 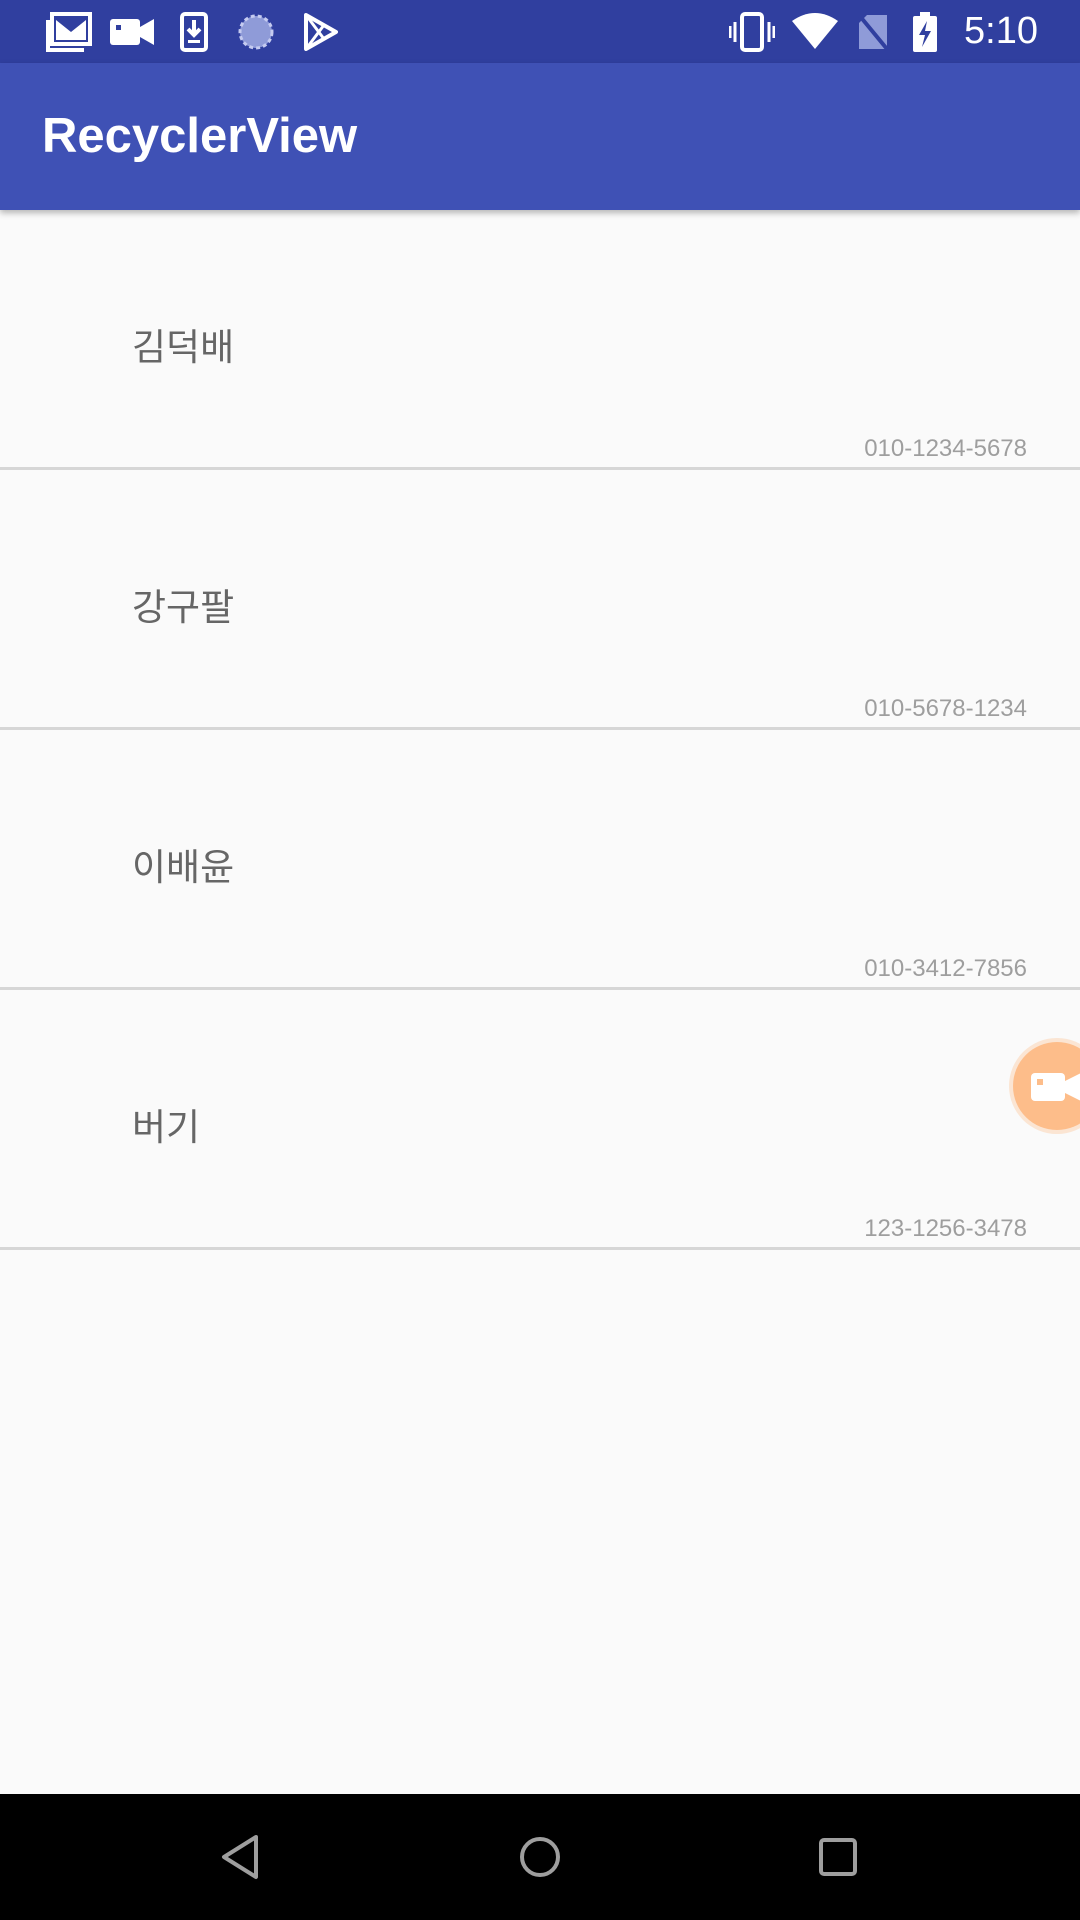 I want to click on gmail-icon, so click(x=69, y=31).